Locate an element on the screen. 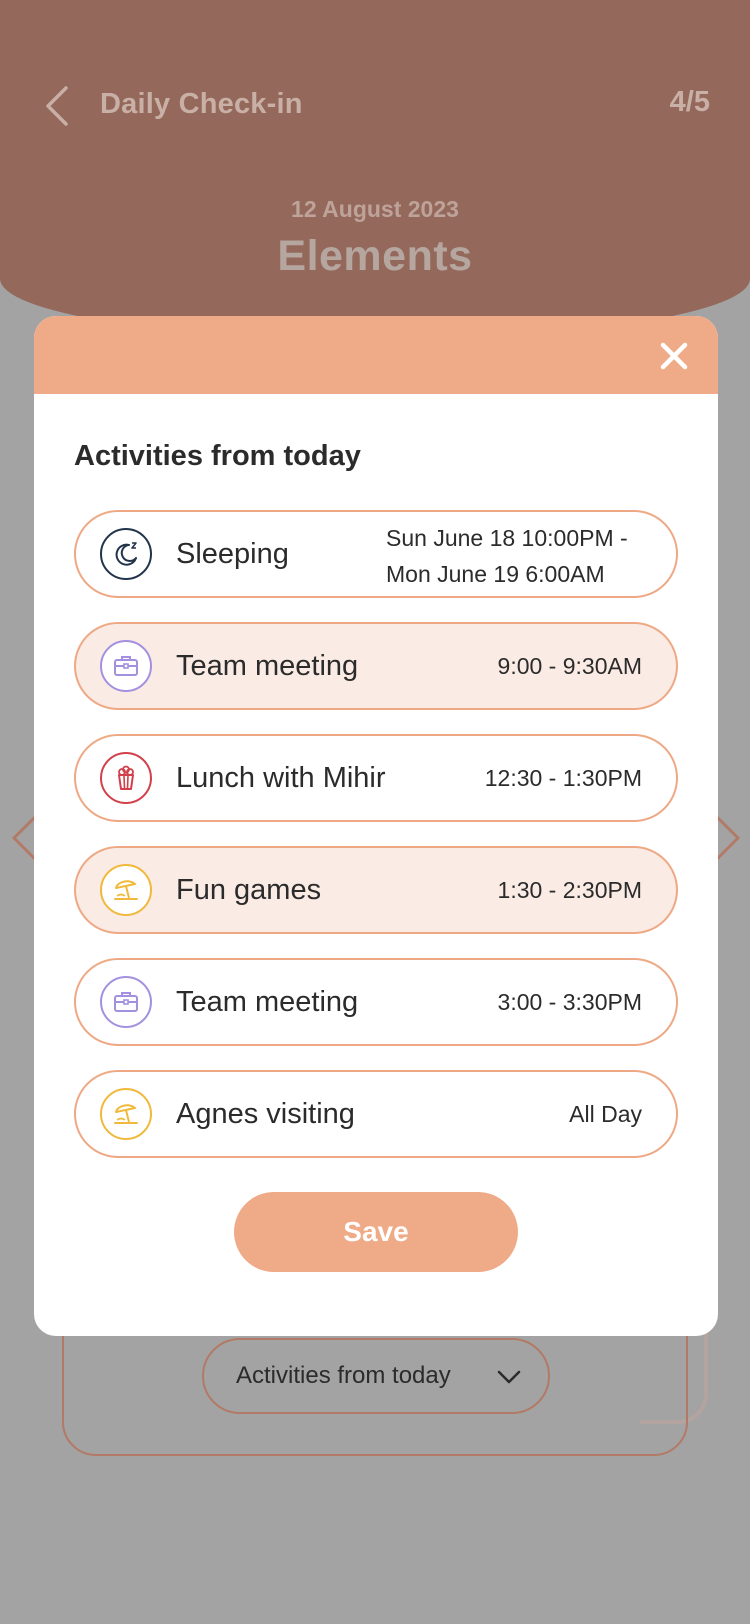 Image resolution: width=750 pixels, height=1624 pixels. modal-title: Activities from today is located at coordinates (217, 456).